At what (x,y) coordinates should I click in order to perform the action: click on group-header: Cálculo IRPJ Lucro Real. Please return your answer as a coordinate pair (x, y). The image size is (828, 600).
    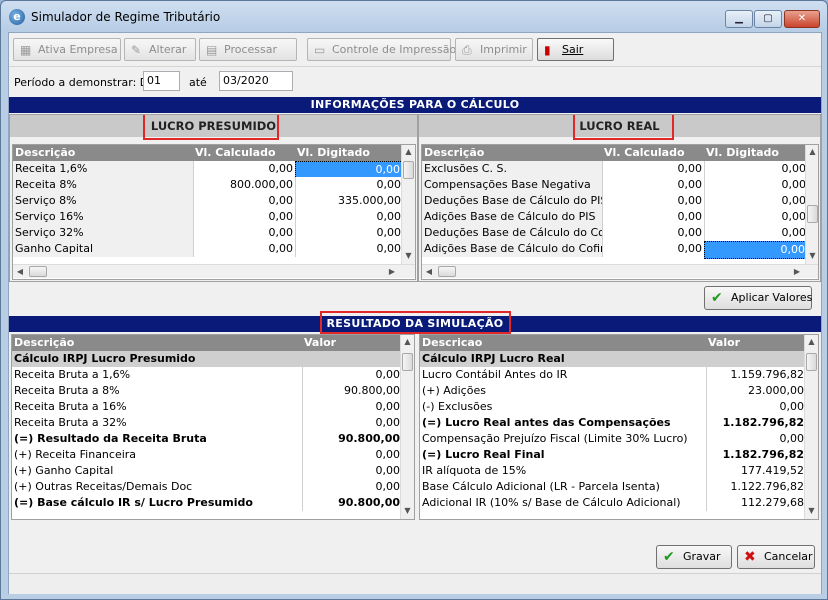
    Looking at the image, I should click on (613, 359).